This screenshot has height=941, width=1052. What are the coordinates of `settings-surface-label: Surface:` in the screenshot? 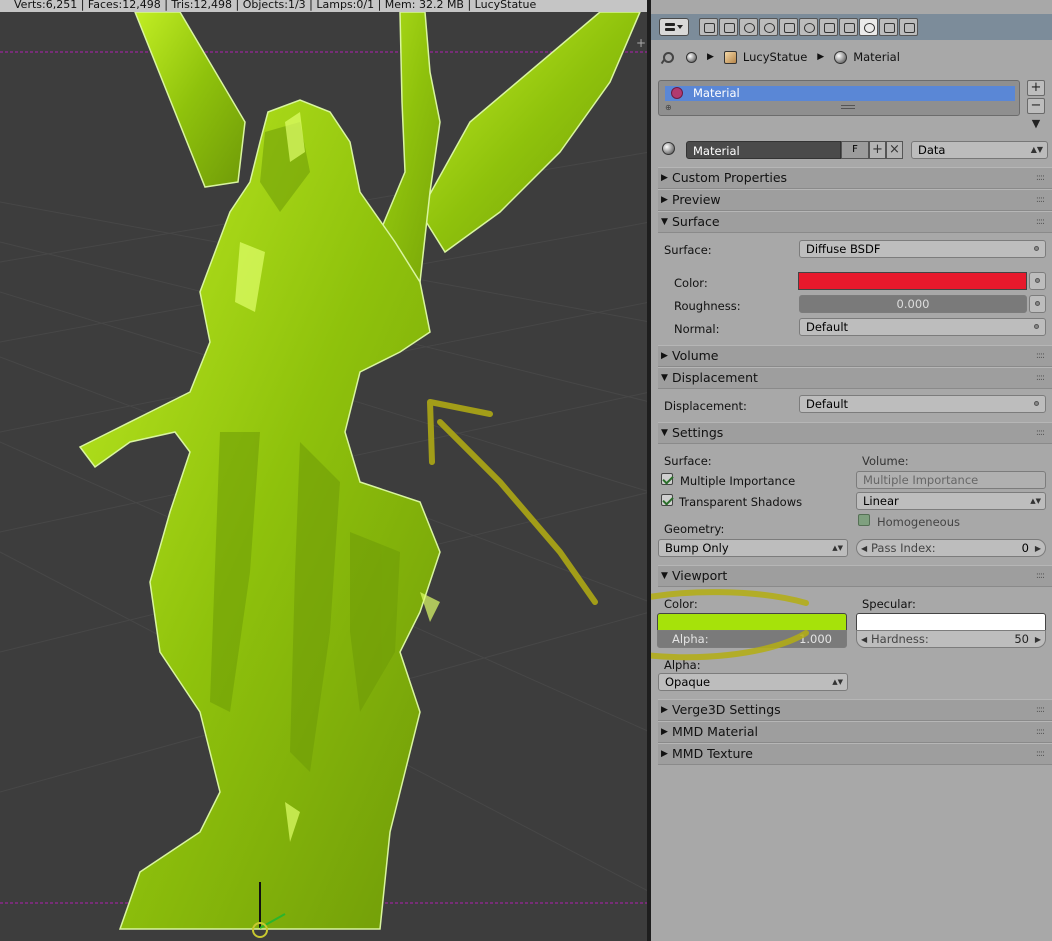 It's located at (688, 461).